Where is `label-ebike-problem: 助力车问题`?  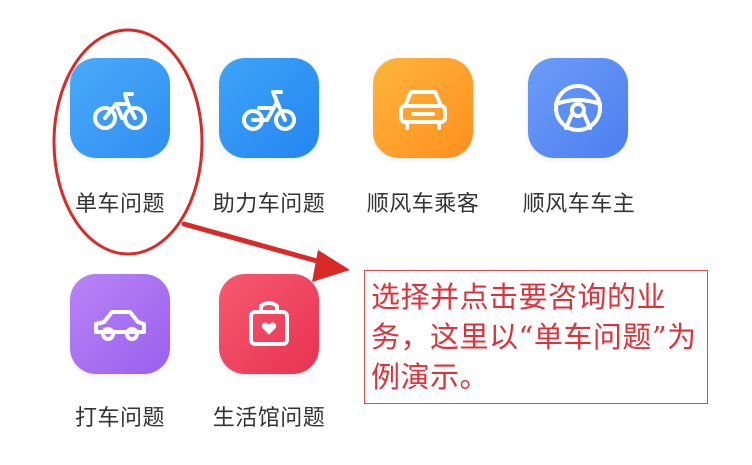
label-ebike-problem: 助力车问题 is located at coordinates (269, 204).